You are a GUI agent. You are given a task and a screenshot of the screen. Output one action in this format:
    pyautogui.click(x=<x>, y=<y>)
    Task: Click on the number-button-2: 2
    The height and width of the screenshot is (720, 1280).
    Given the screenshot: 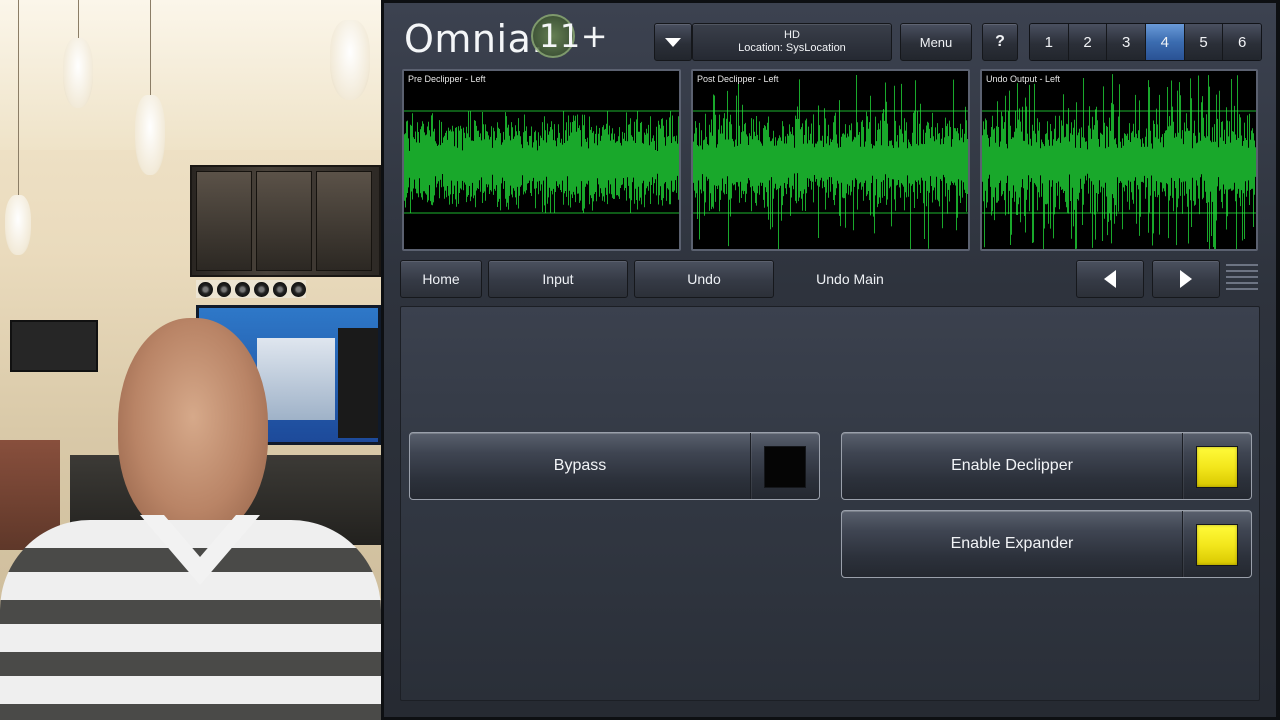 What is the action you would take?
    pyautogui.click(x=1088, y=42)
    